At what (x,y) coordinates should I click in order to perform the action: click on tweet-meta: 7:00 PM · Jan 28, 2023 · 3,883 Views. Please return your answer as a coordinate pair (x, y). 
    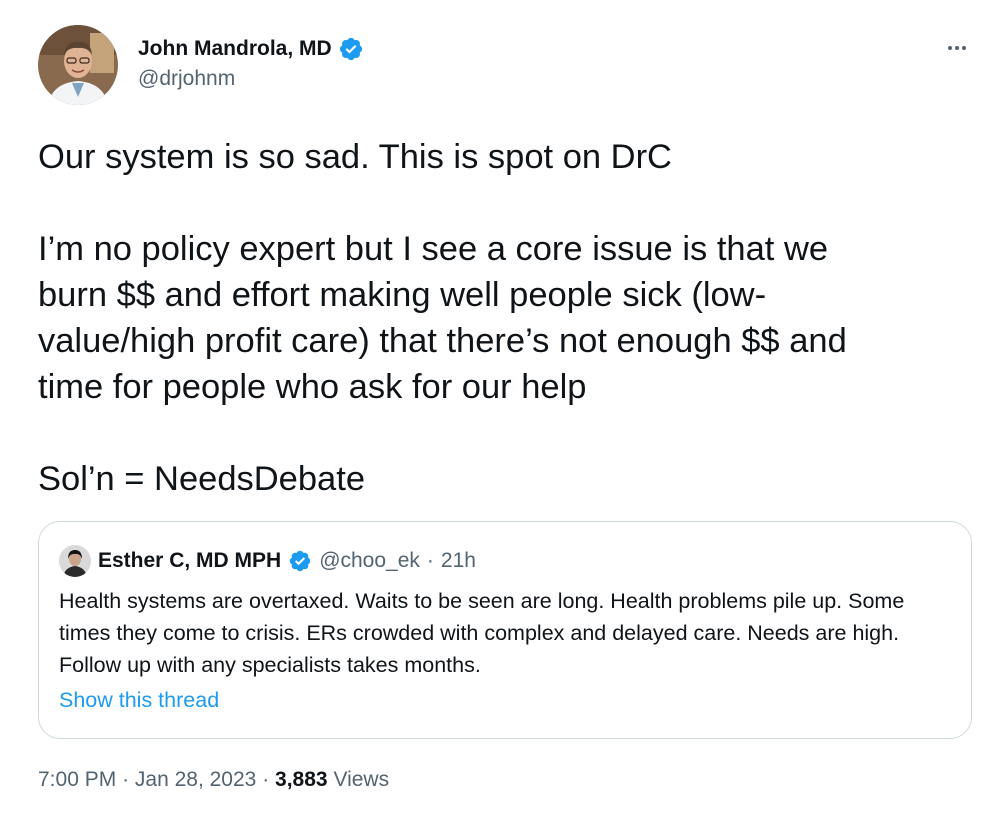
    Looking at the image, I should click on (213, 780).